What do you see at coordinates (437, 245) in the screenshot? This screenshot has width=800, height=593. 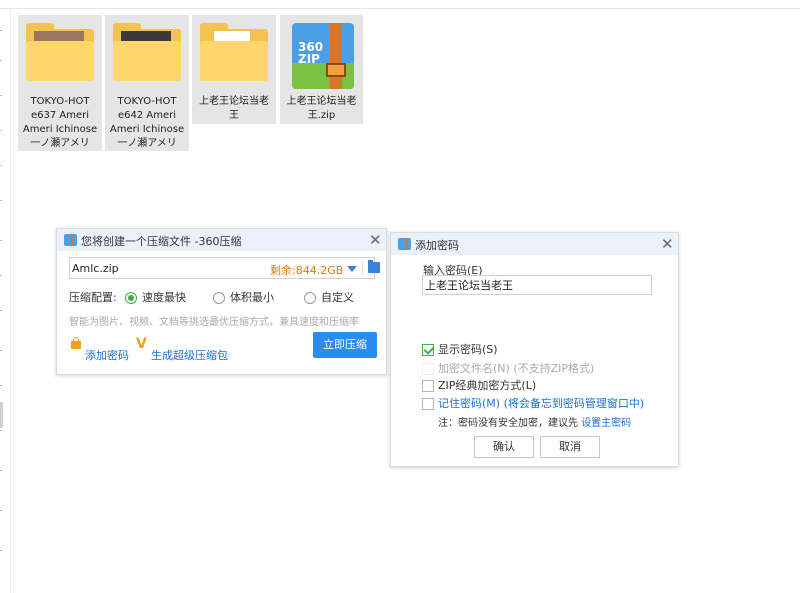 I see `dialog-title: 添加密码` at bounding box center [437, 245].